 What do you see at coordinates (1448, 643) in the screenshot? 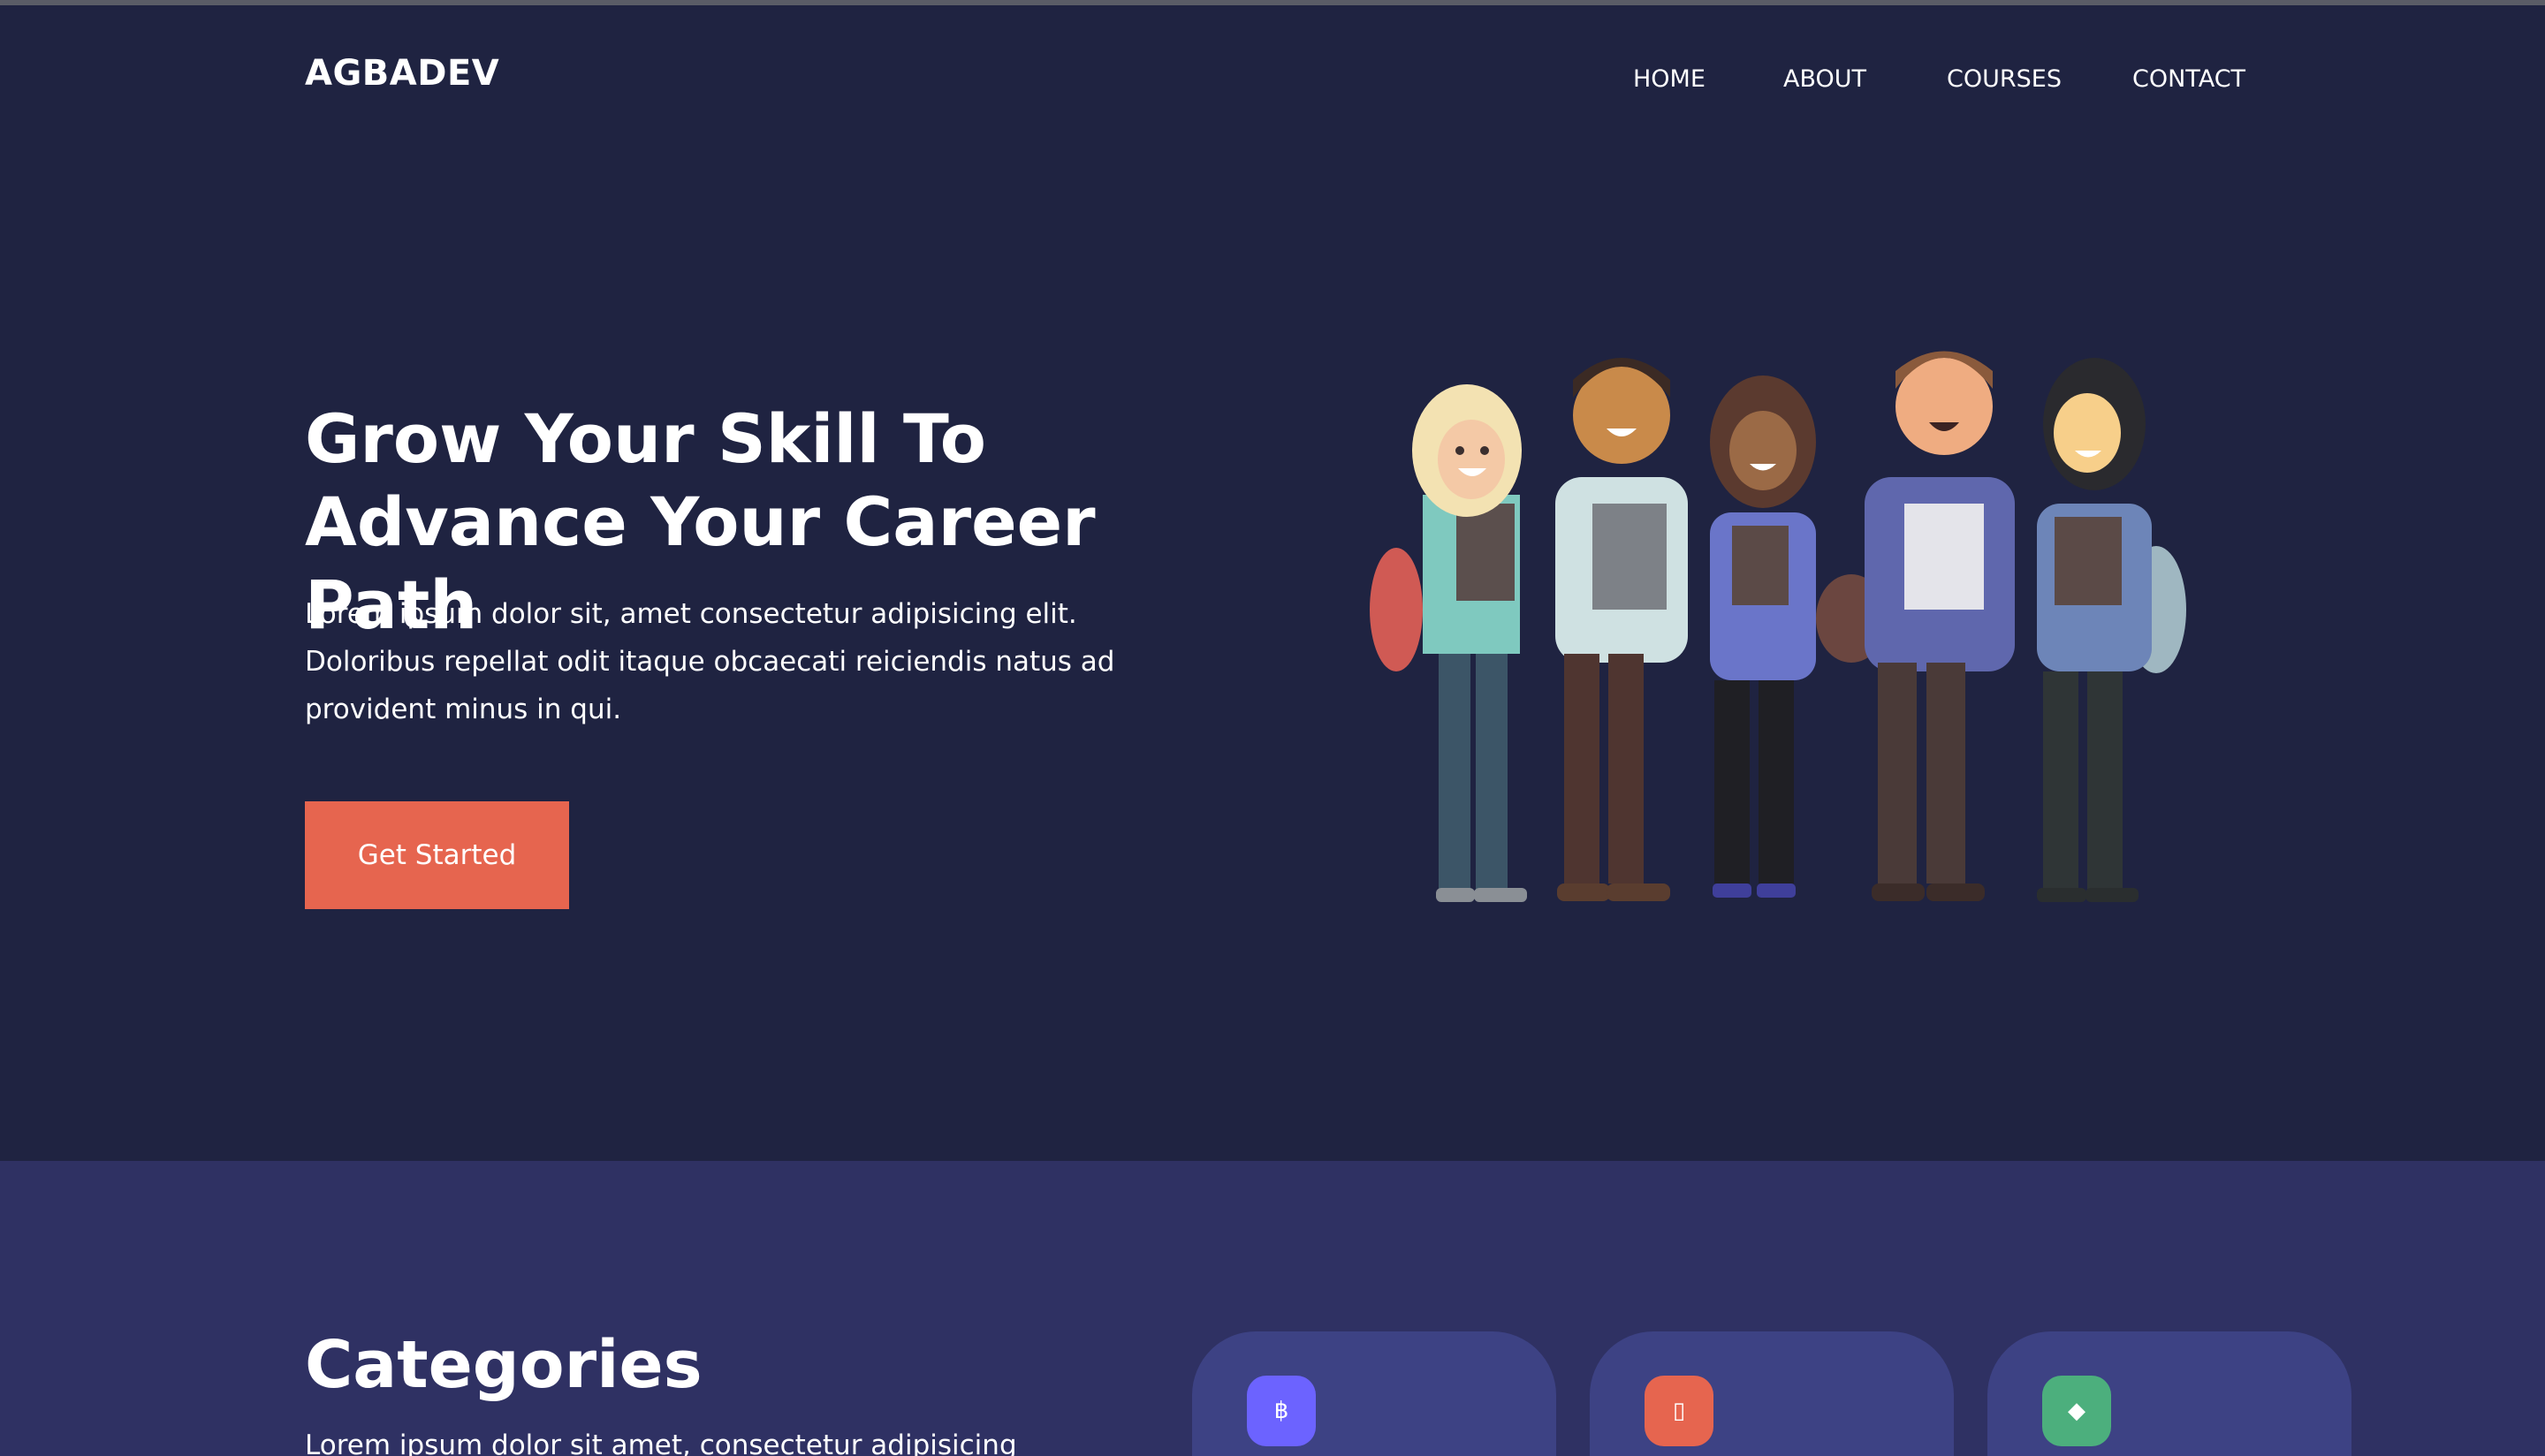
I see `student-1-figure` at bounding box center [1448, 643].